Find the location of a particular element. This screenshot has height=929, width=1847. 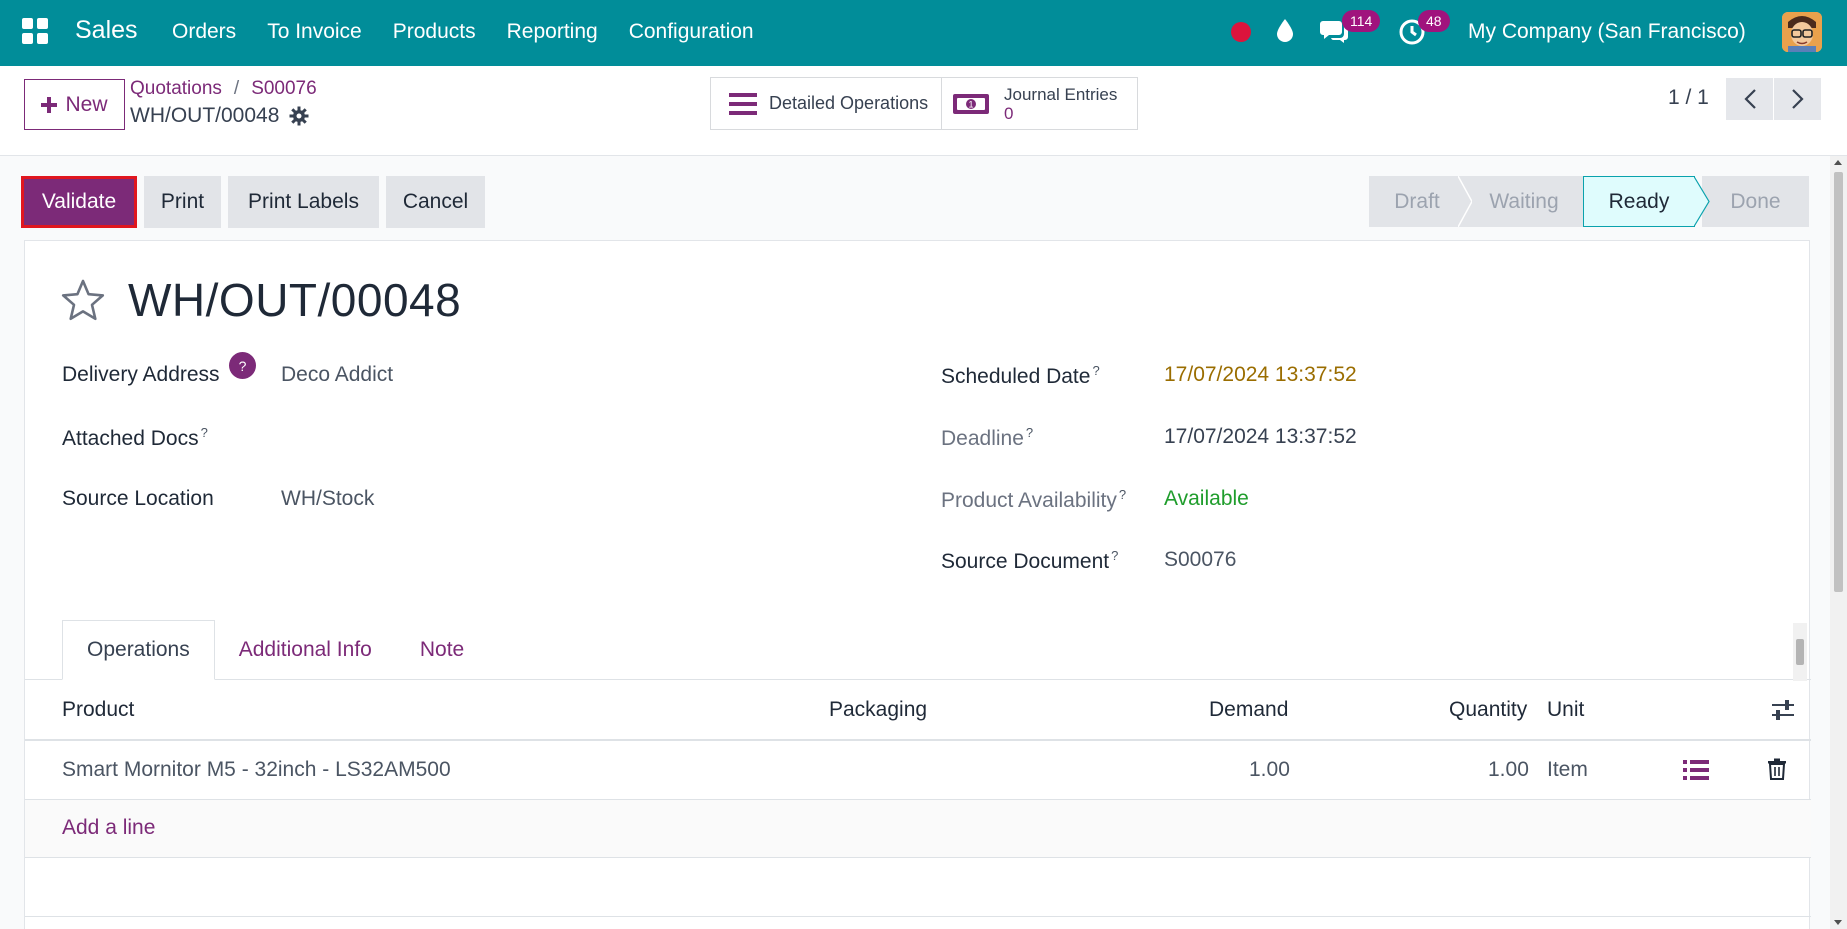

app-name: Sales is located at coordinates (106, 30).